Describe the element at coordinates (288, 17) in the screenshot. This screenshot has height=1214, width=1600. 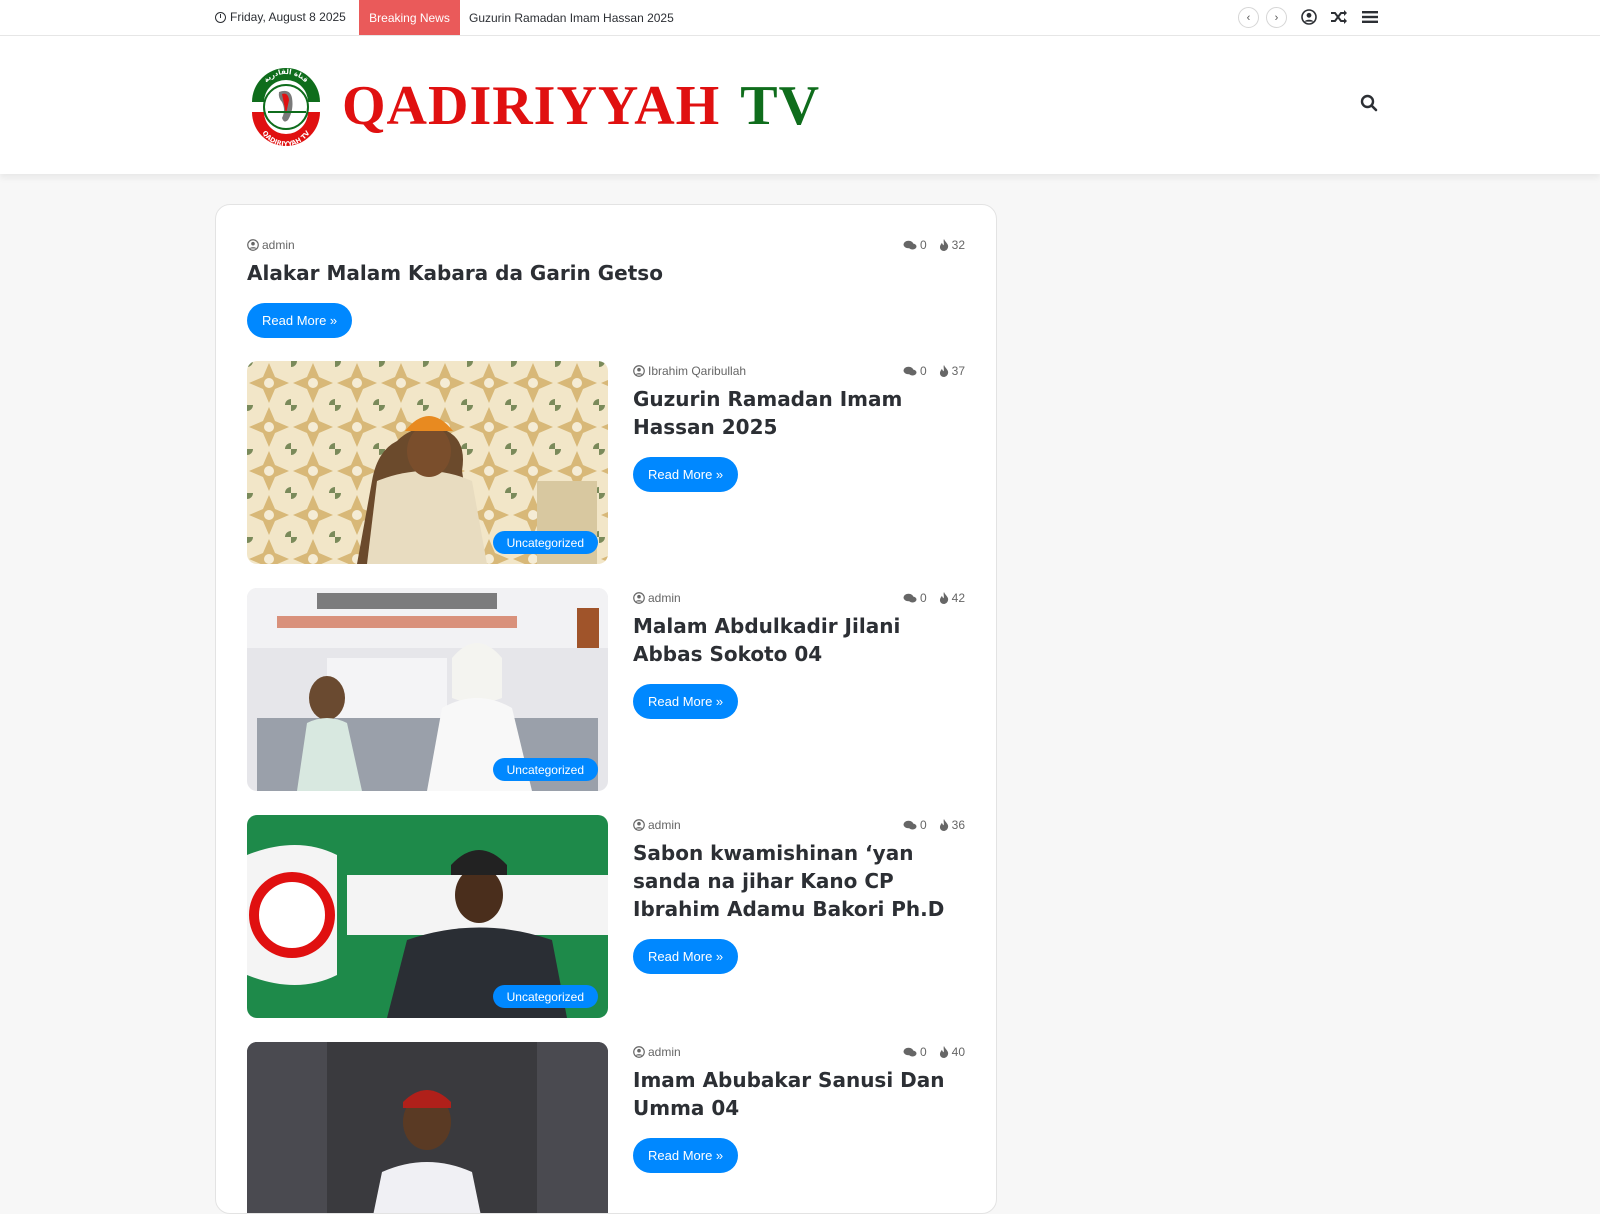
I see `date-text: Friday, August 8 2025` at that location.